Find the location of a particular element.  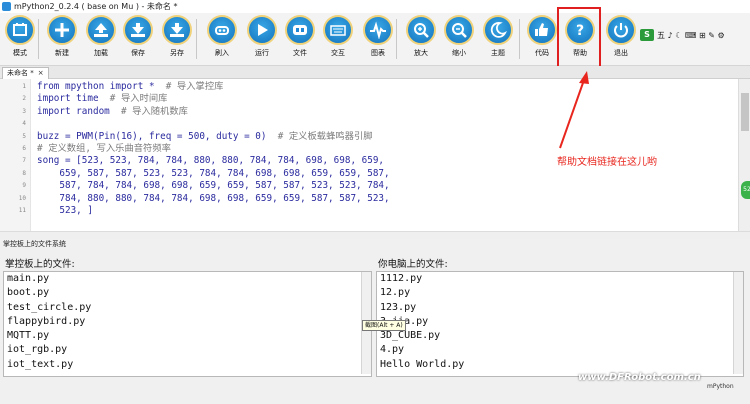

plus-icon is located at coordinates (62, 30).